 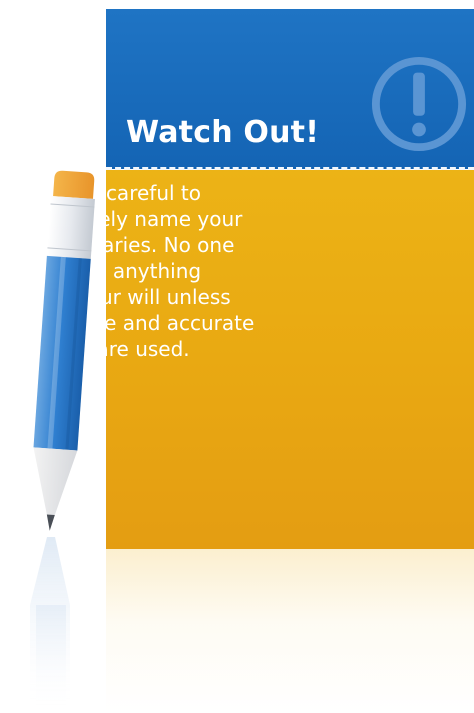 What do you see at coordinates (62, 441) in the screenshot?
I see `pencil-icon` at bounding box center [62, 441].